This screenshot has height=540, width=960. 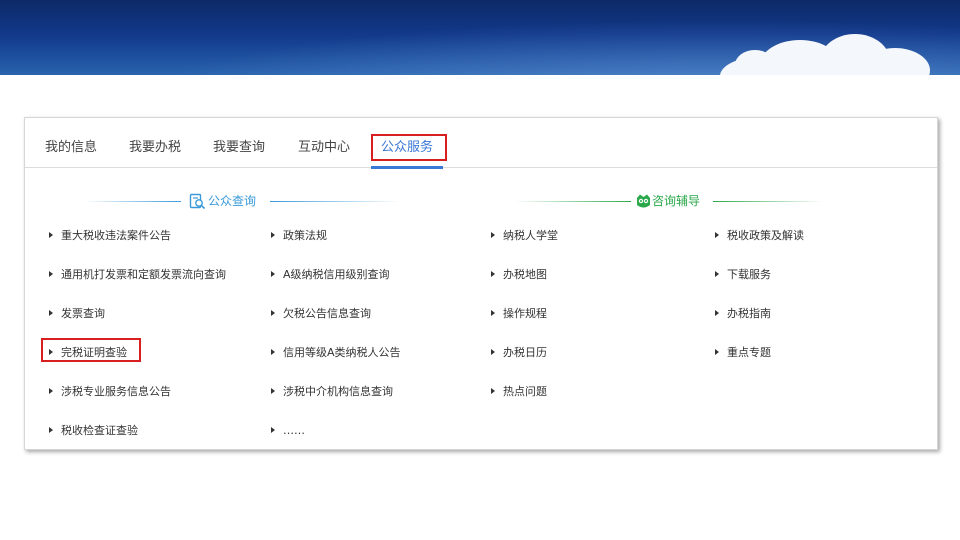 I want to click on section-consult: 咨询辅导, so click(x=685, y=201).